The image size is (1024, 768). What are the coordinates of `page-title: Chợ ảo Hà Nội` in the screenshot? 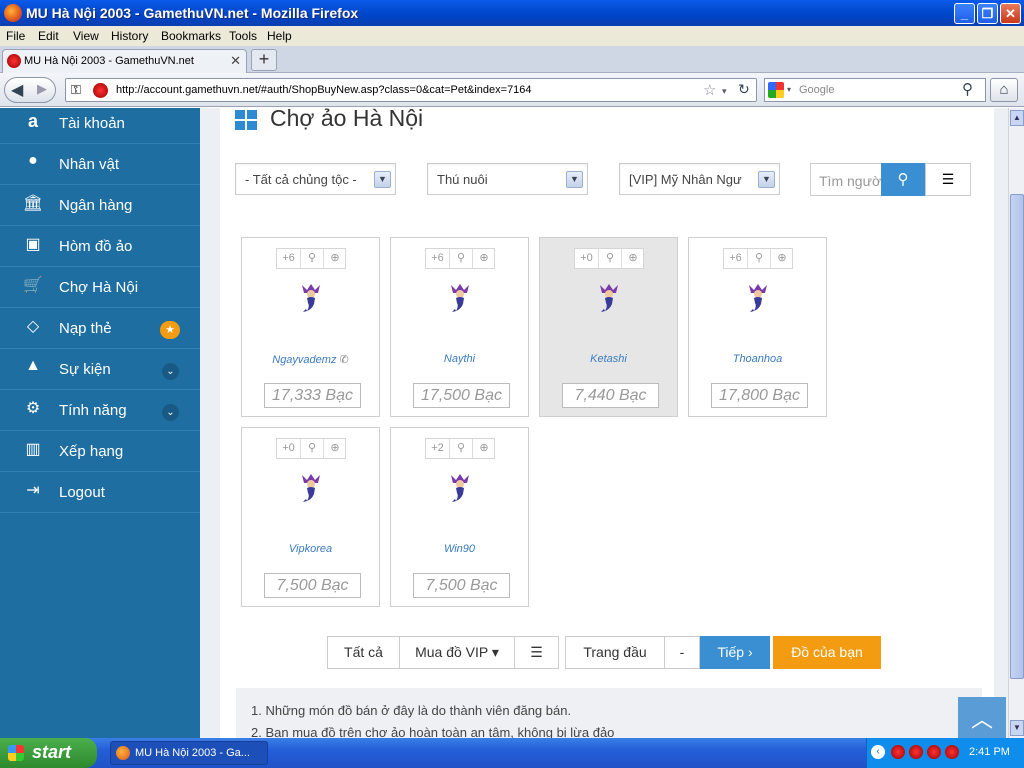 It's located at (347, 119).